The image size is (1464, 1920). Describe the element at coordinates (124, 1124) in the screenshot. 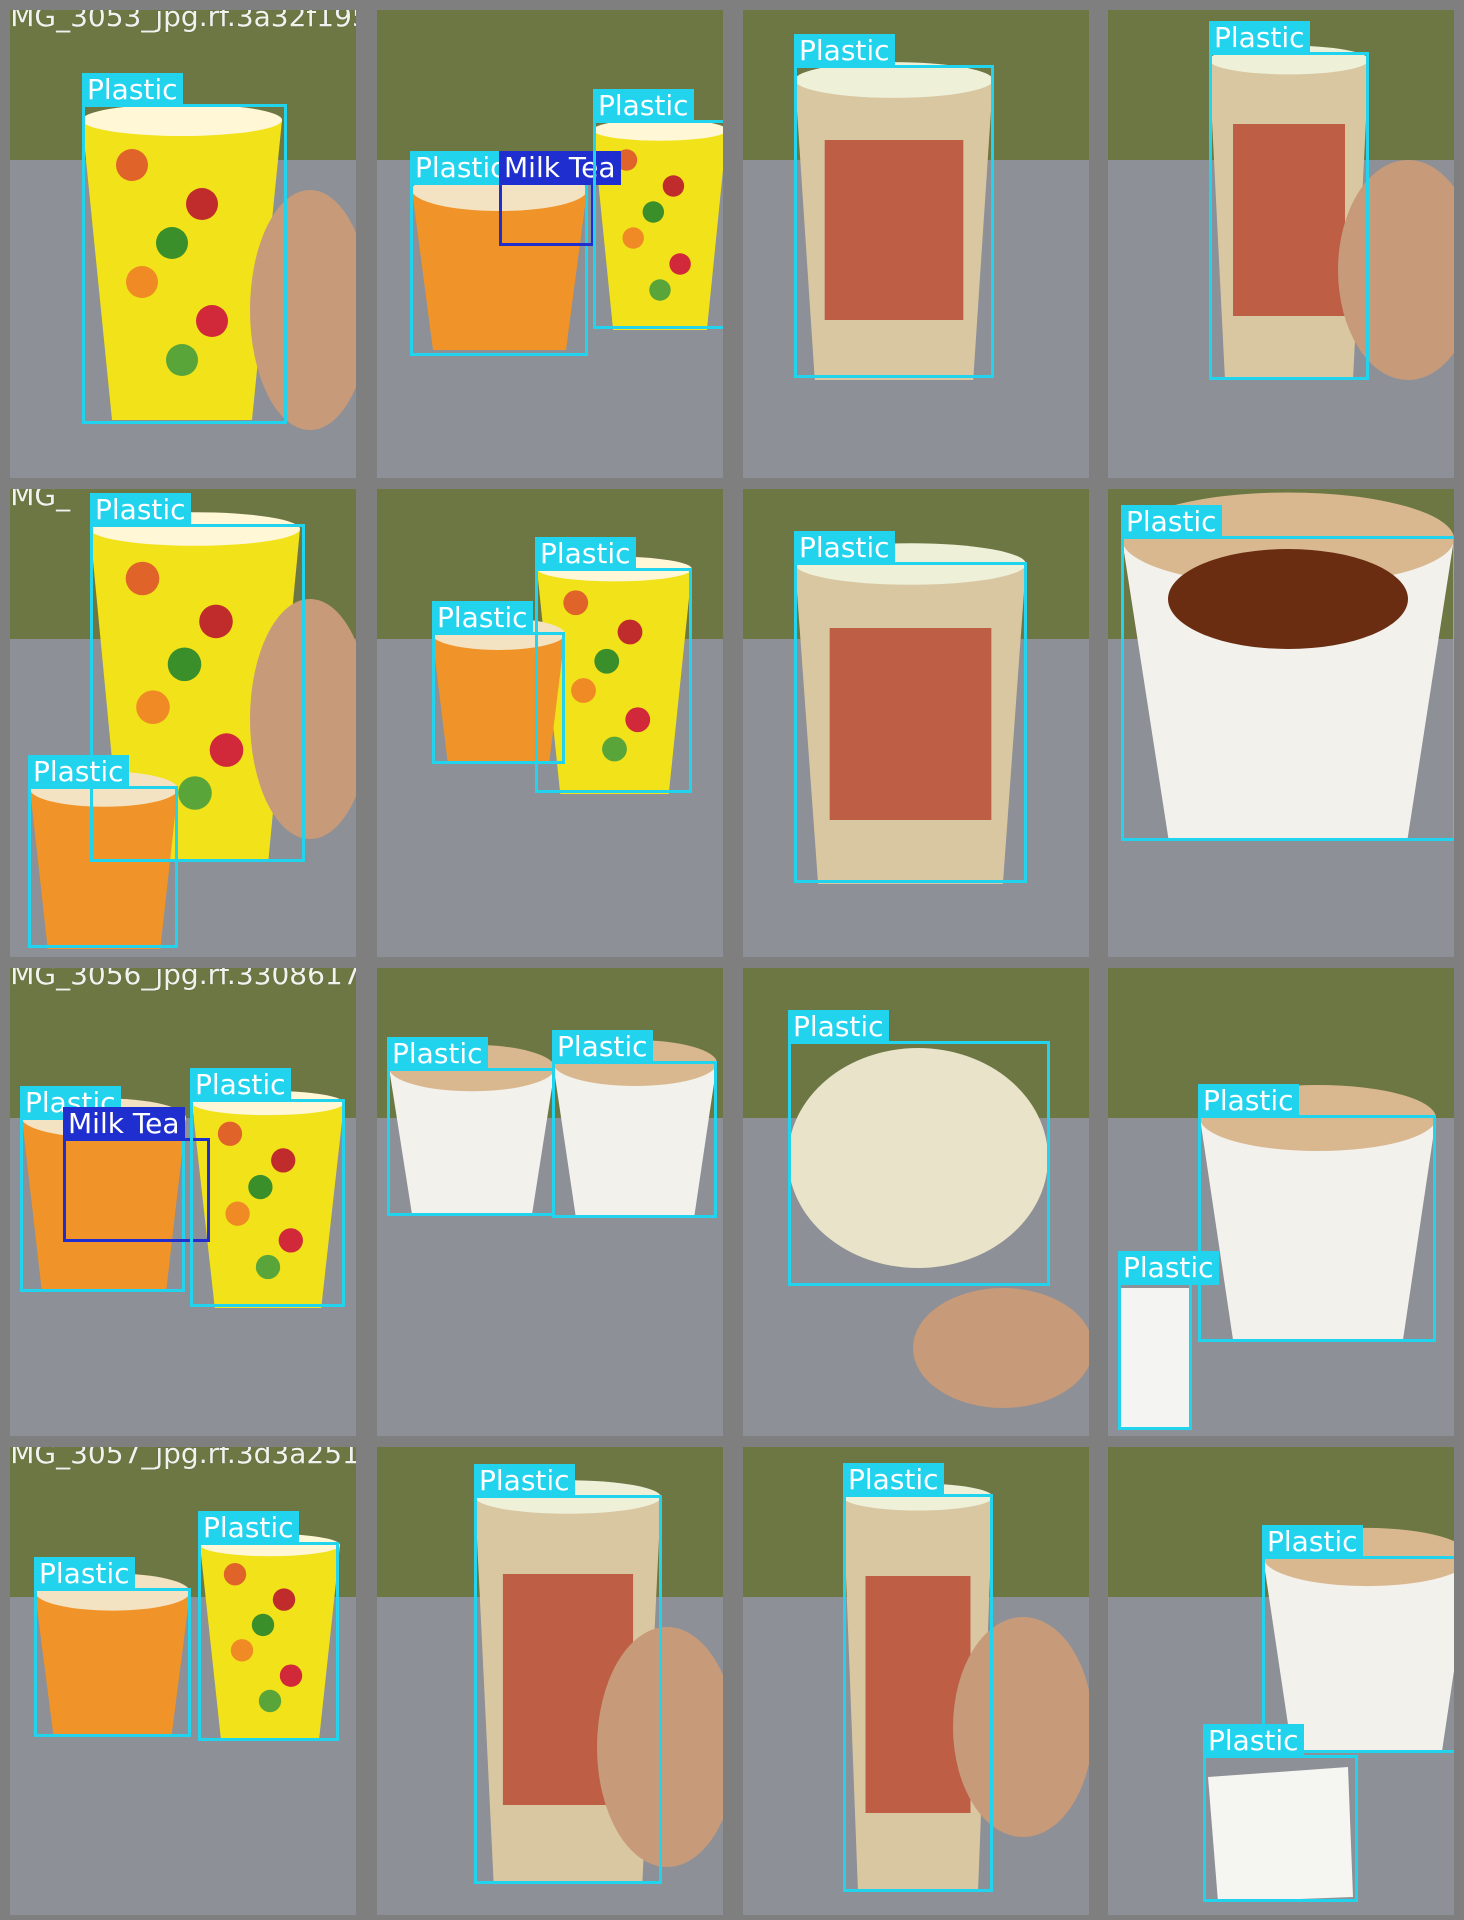

I see `detection-label: Milk Tea` at that location.